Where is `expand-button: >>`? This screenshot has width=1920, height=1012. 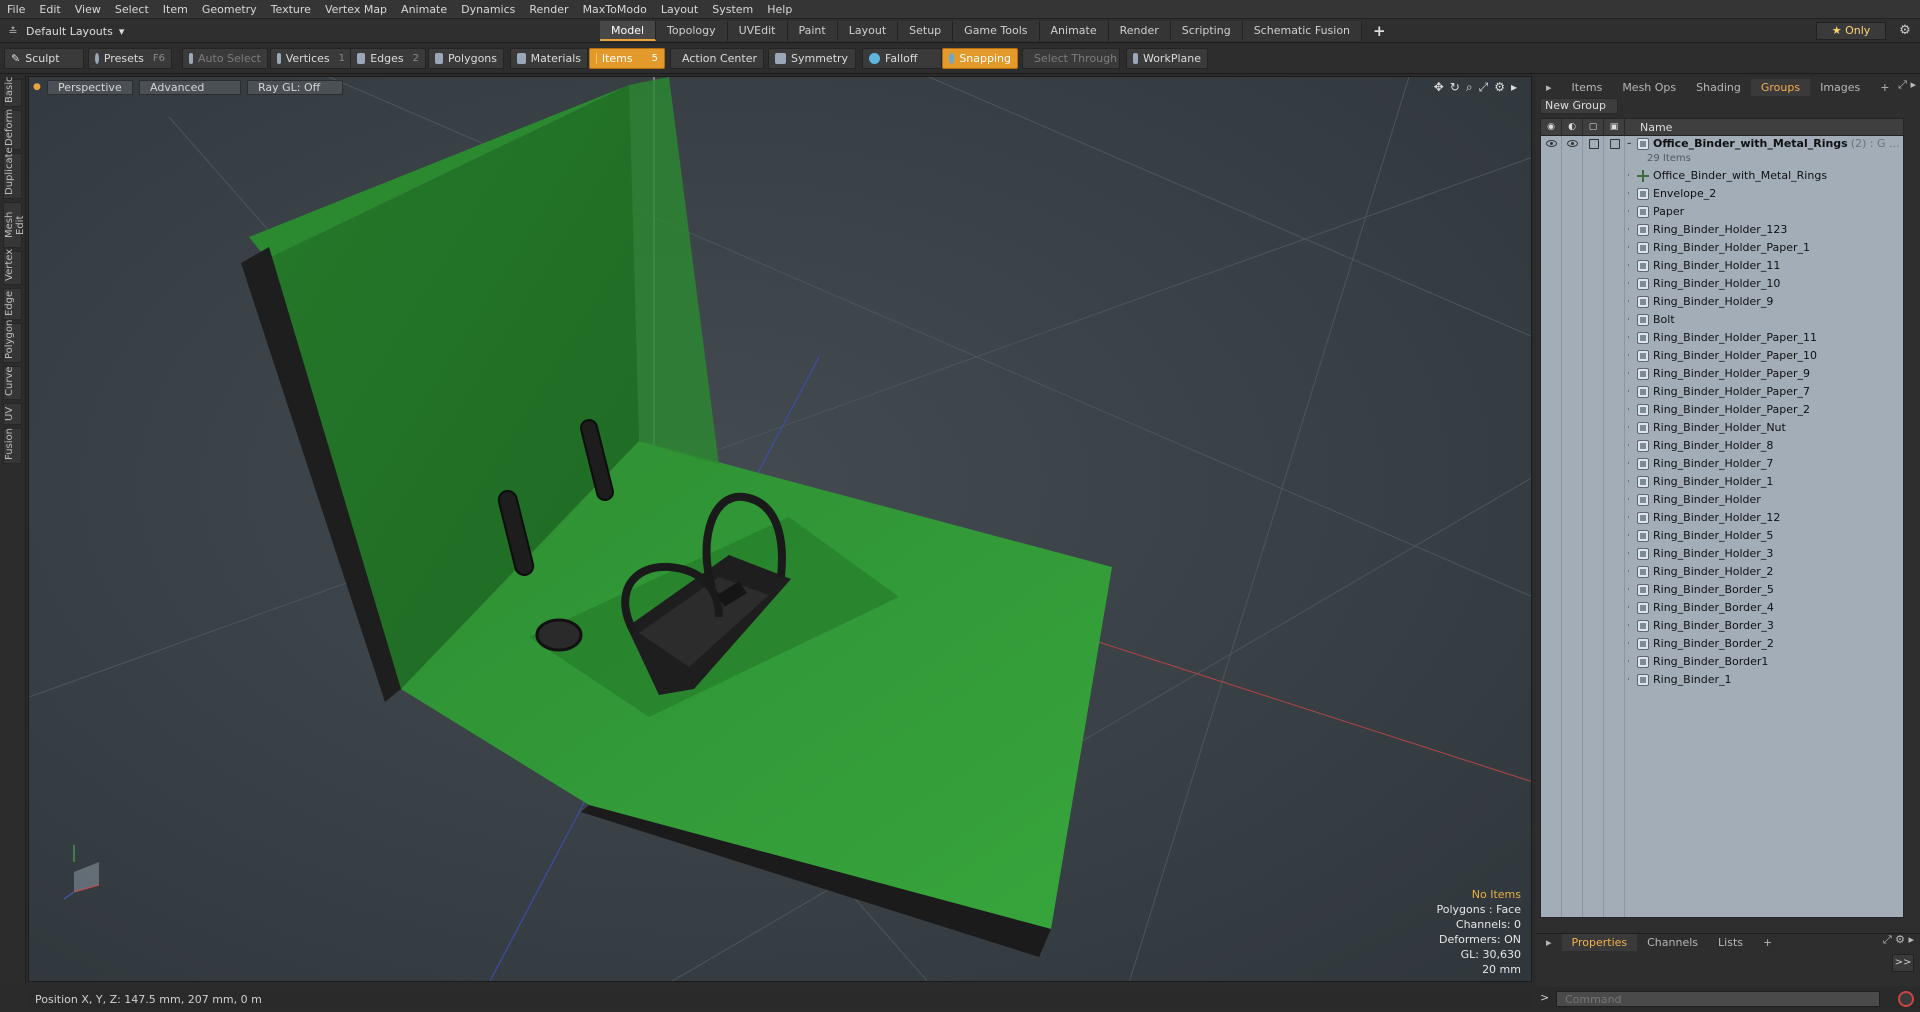 expand-button: >> is located at coordinates (1903, 963).